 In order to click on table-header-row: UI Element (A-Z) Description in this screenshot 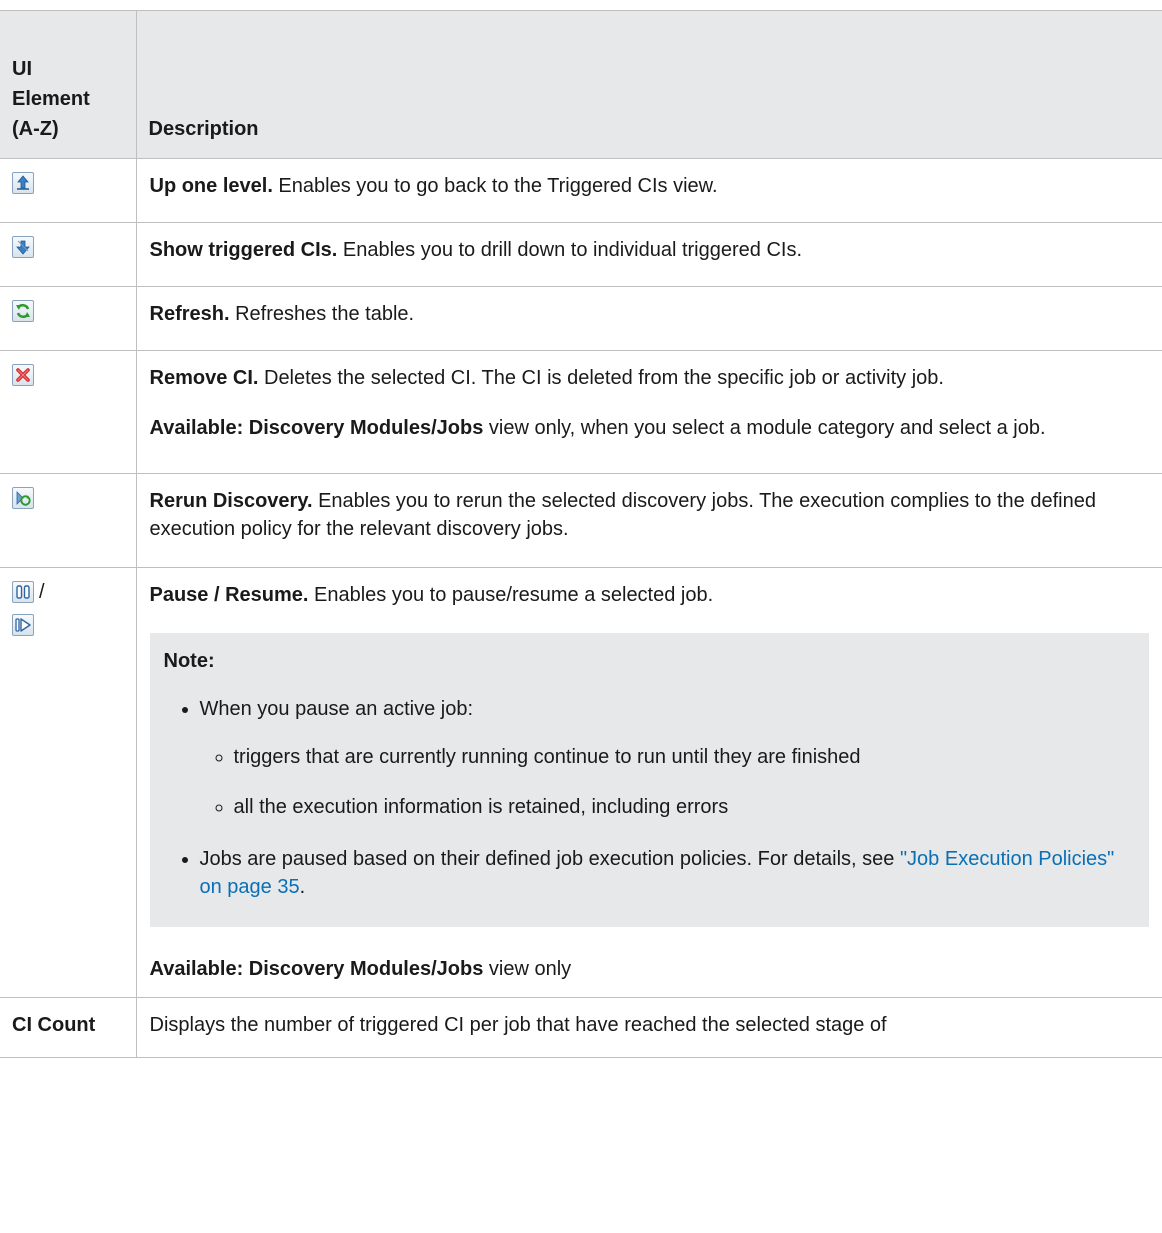, I will do `click(581, 84)`.